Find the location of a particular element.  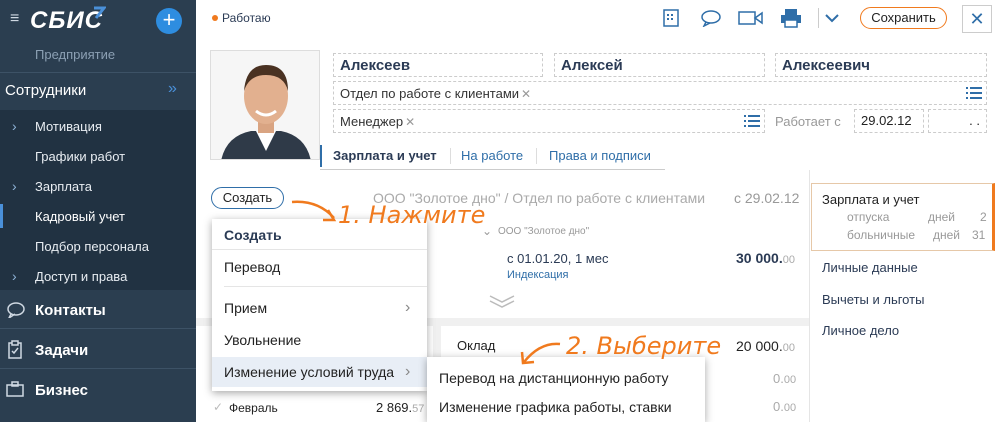

expand-chevron-icon is located at coordinates (502, 301).